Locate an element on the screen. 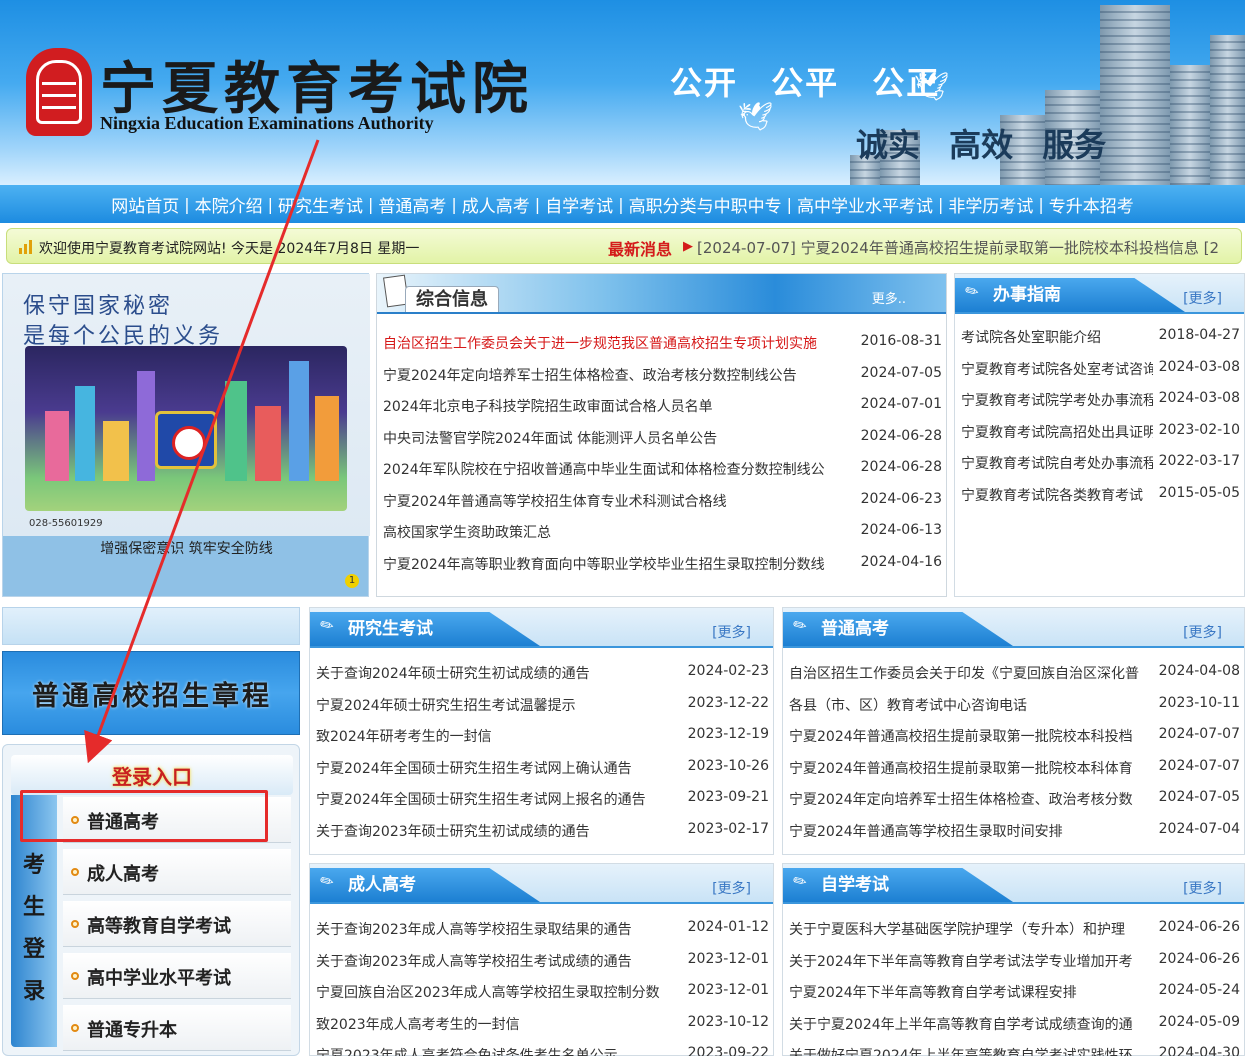 This screenshot has height=1056, width=1245. news-row: 2024年北京电子科技学院招生政审面试合格人员名单 2024-07-01 is located at coordinates (661, 405).